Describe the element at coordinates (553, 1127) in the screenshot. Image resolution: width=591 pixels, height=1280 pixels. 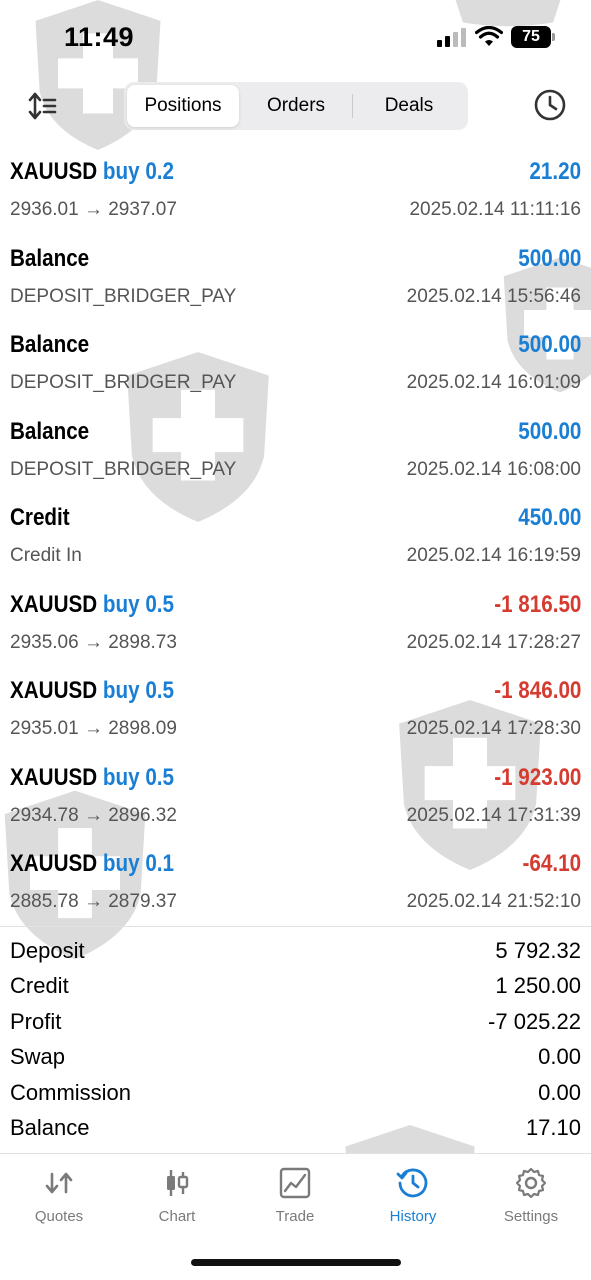
I see `summary-value: 17.10` at that location.